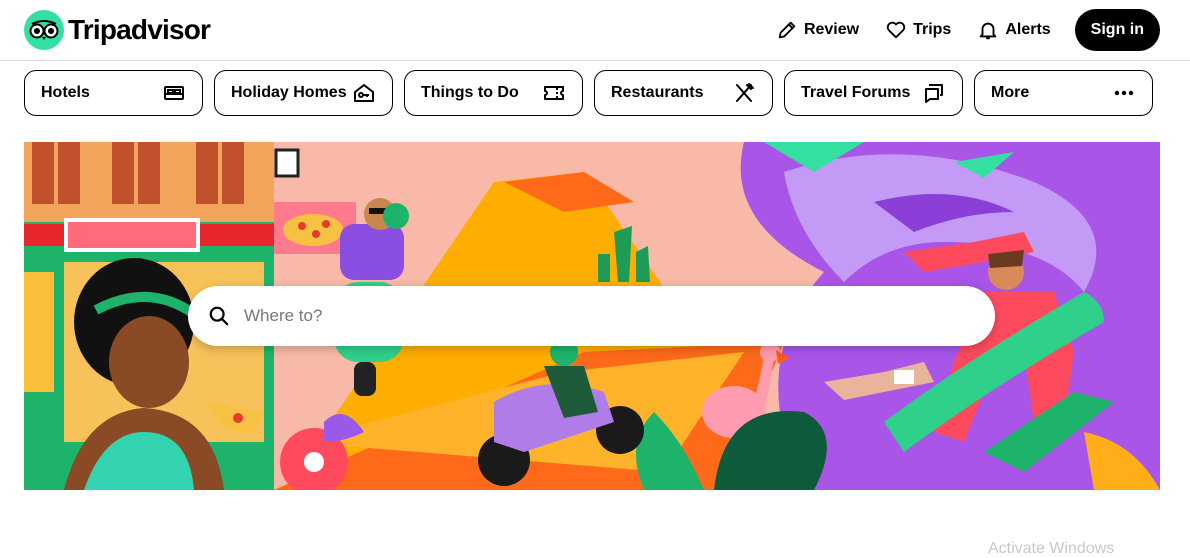  I want to click on category-label: Holiday Homes, so click(289, 92).